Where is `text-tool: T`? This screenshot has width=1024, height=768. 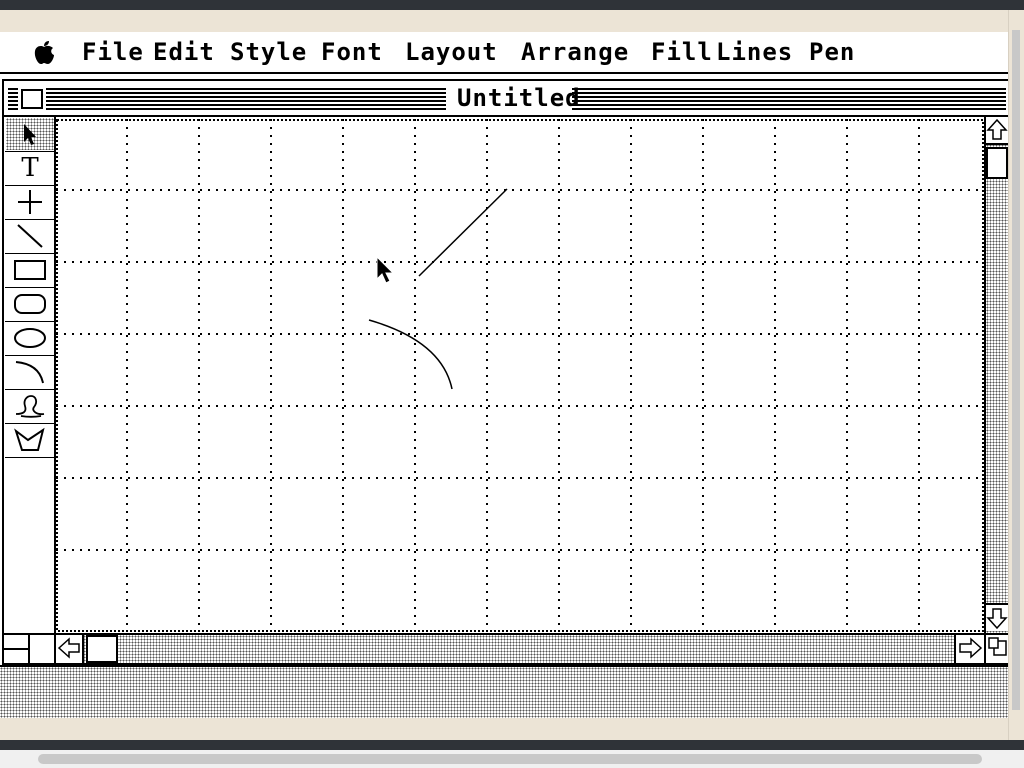
text-tool: T is located at coordinates (30, 168).